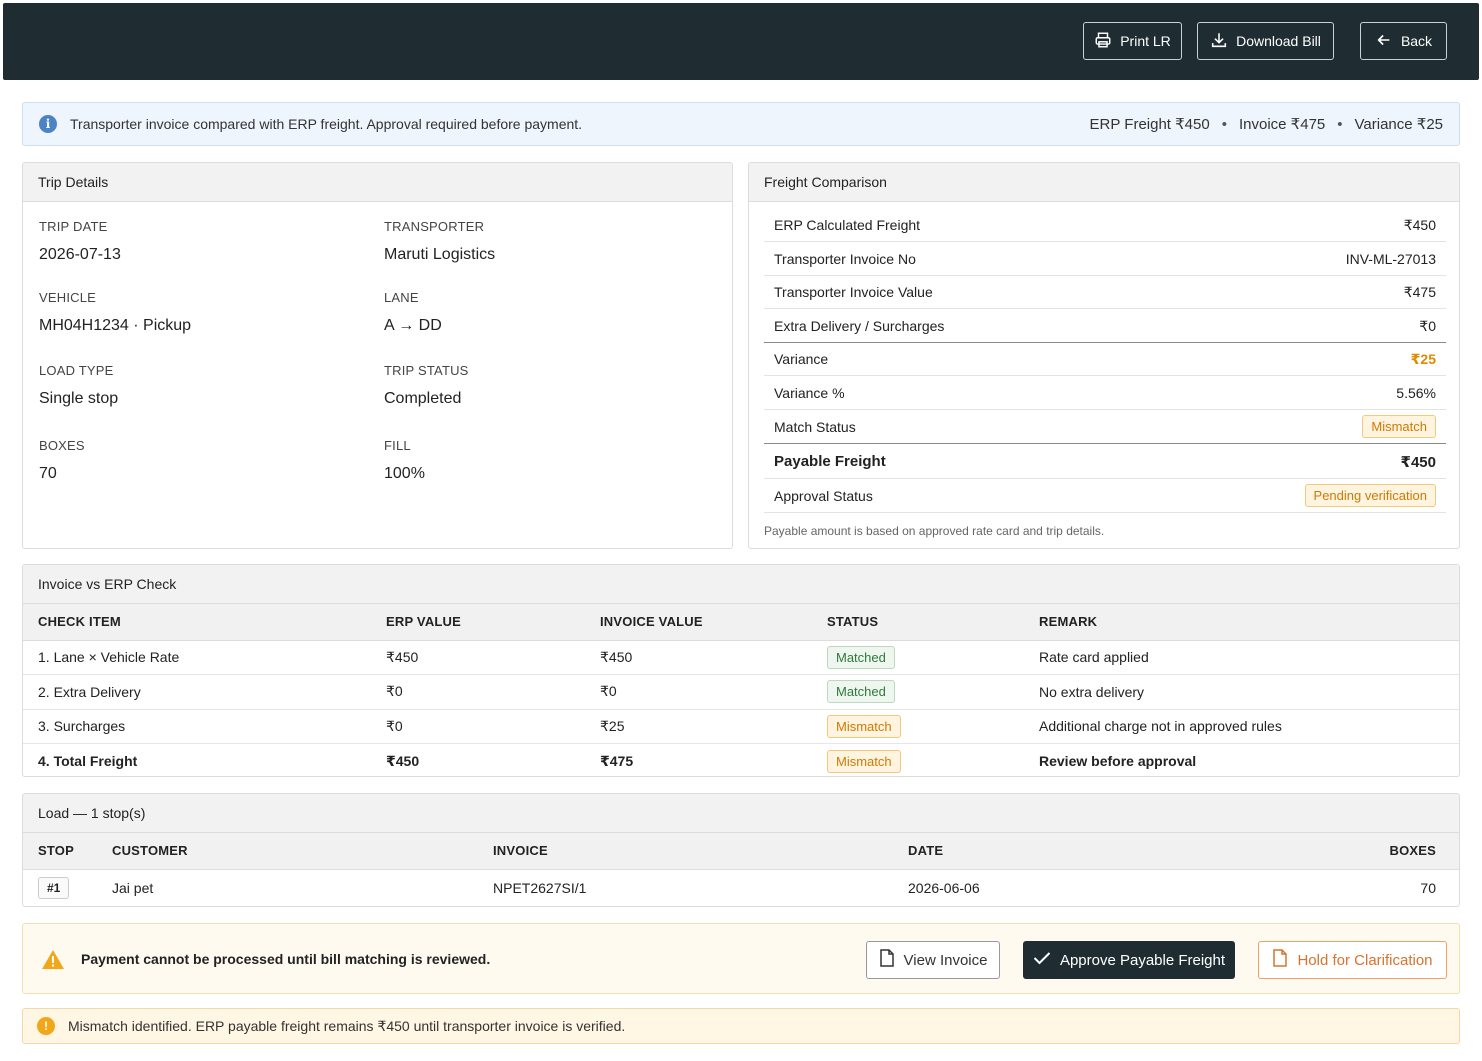  I want to click on load-type-field: LOAD TYPE Single stop, so click(78, 385).